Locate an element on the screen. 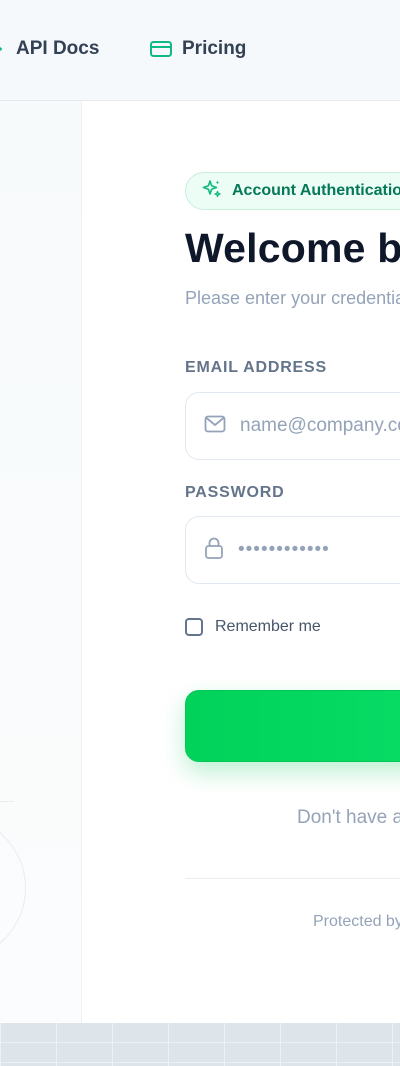 This screenshot has width=400, height=1066. nav-item-label: API Docs is located at coordinates (58, 48).